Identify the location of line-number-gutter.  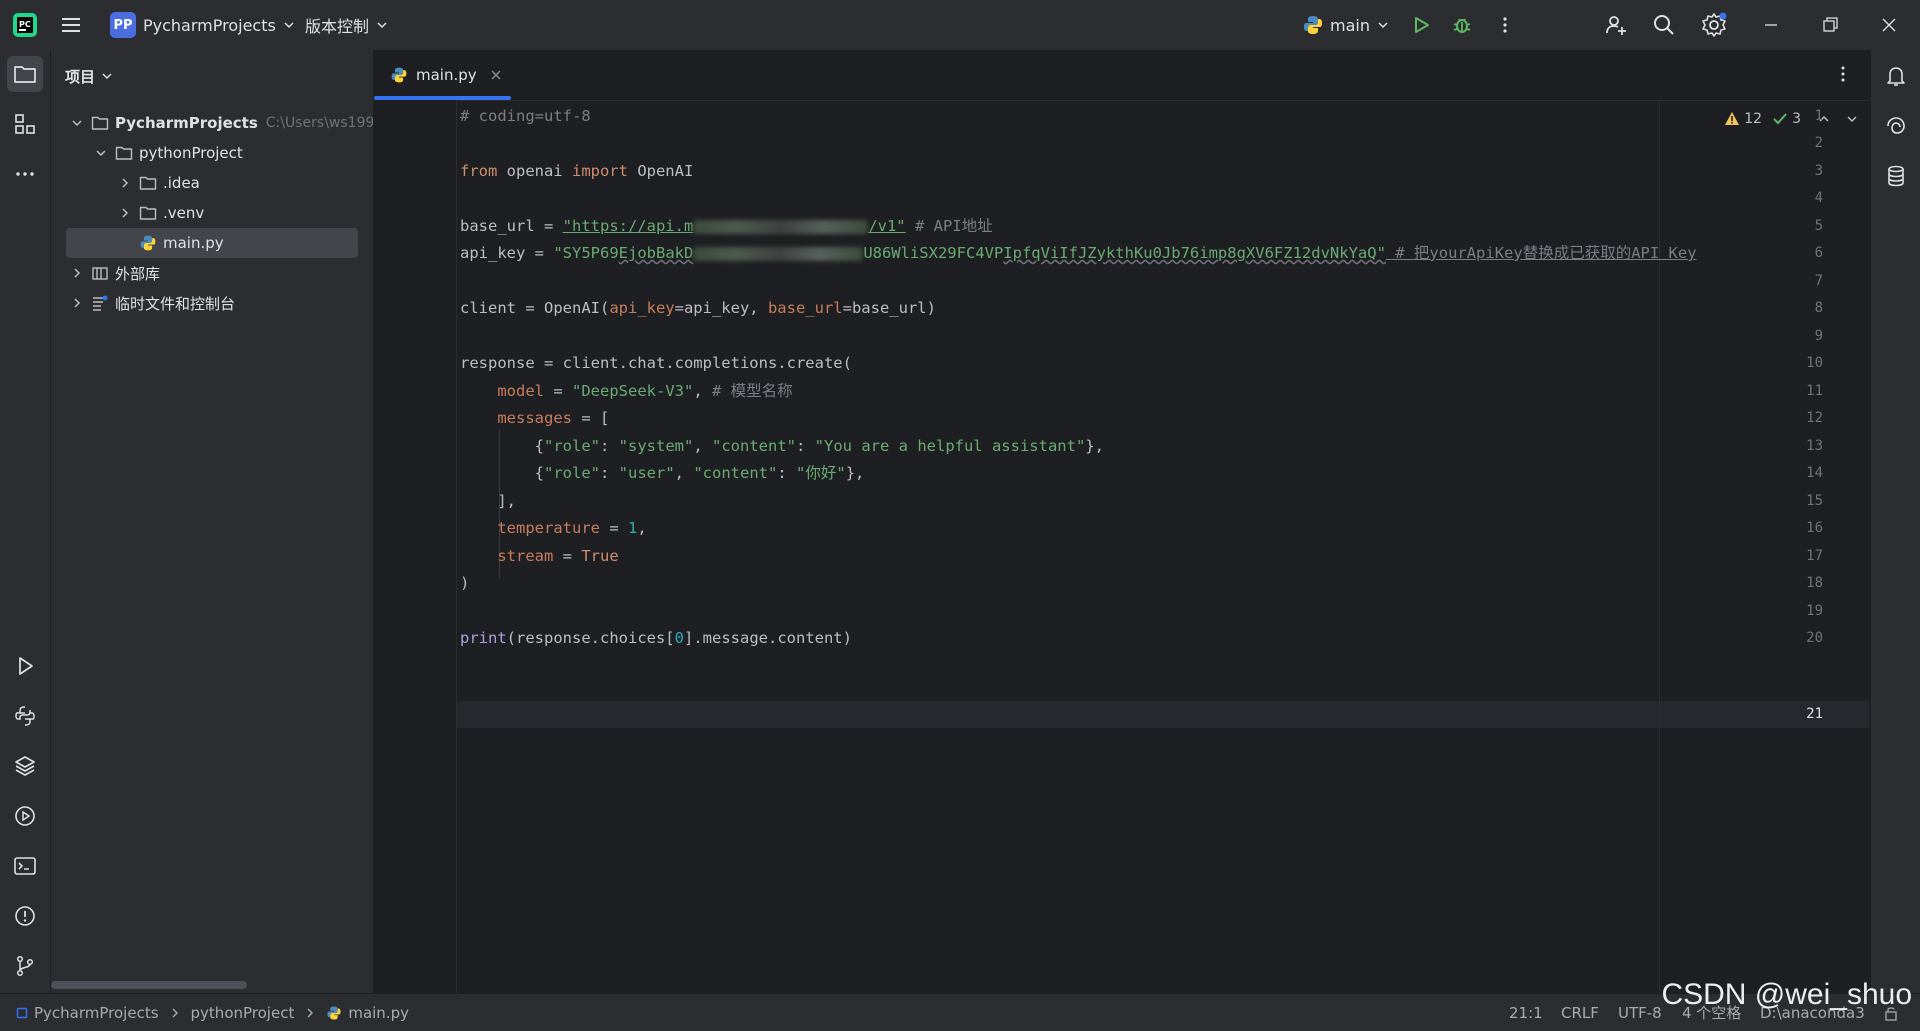
(415, 546).